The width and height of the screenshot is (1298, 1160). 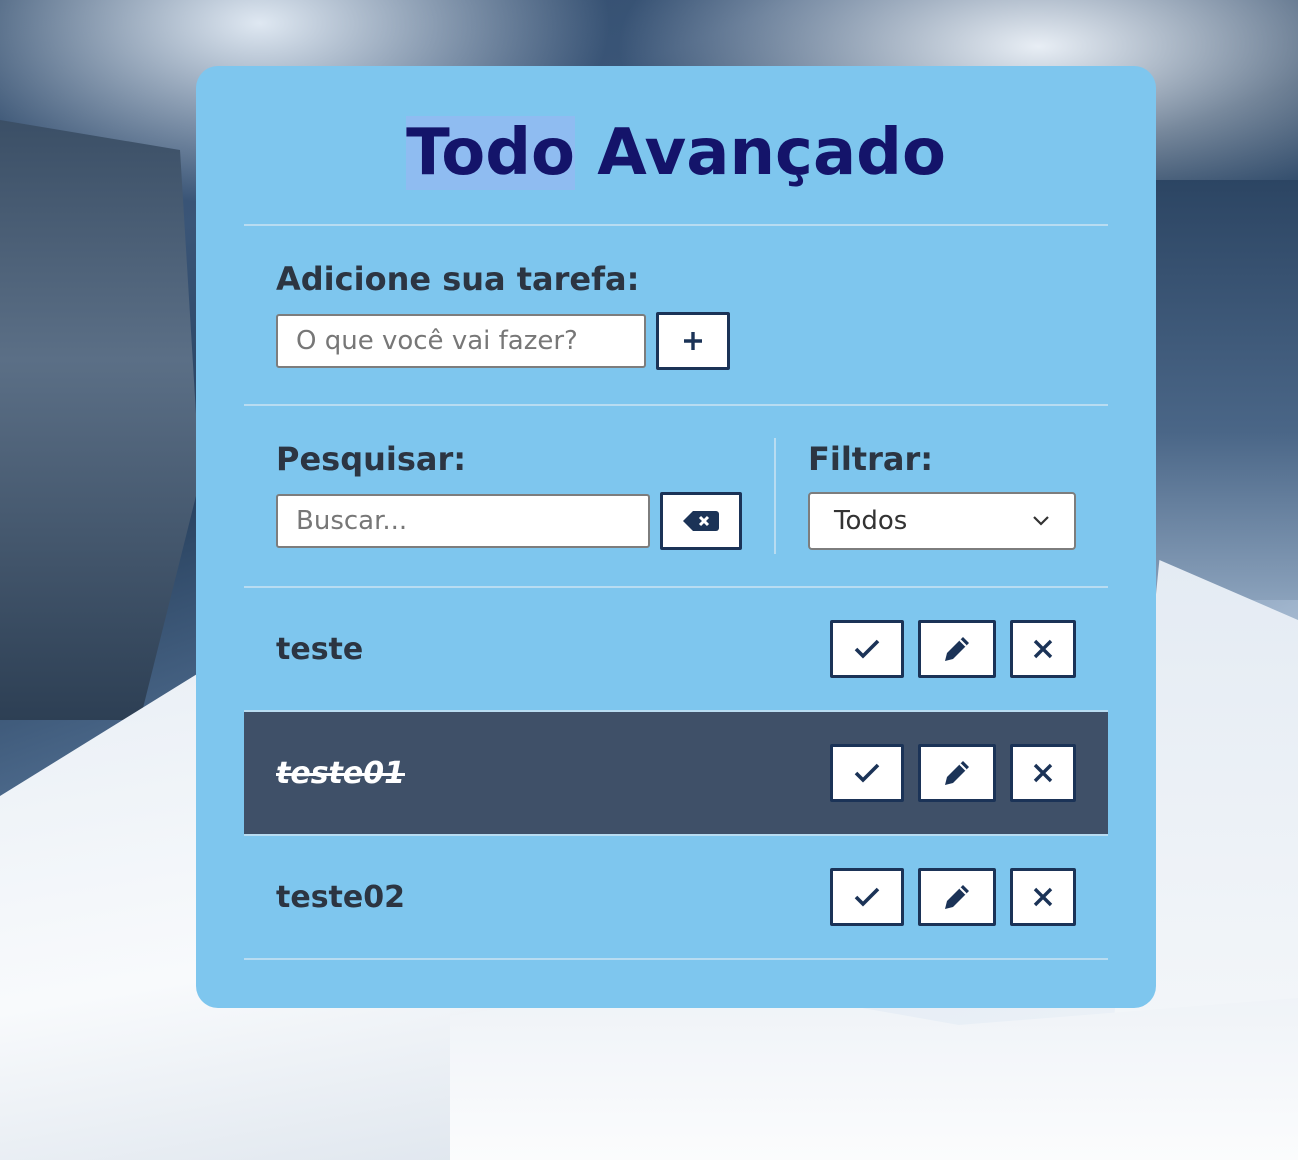 I want to click on page-title-highlighted: Todo, so click(x=490, y=153).